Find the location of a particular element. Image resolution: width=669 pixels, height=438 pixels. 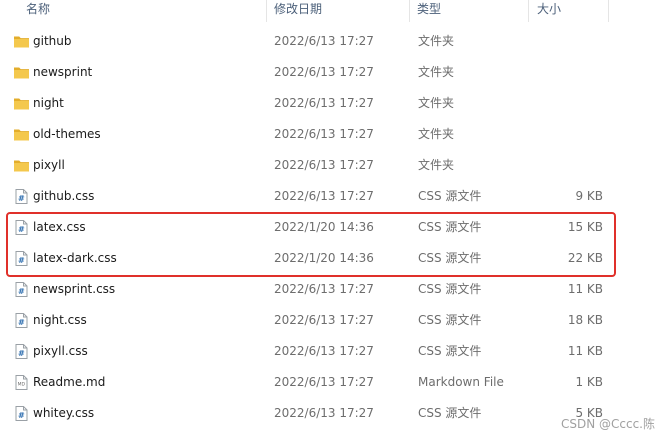

file-name: latex-dark.css is located at coordinates (75, 258).